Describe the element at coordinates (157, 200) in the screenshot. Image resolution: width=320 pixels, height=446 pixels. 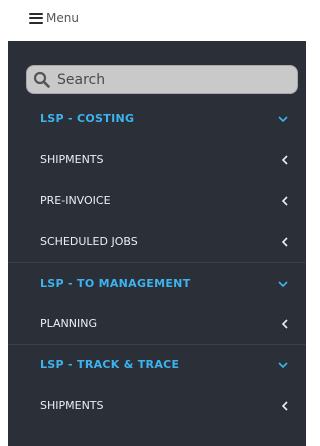
I see `nav-item-pre-invoice: PRE-INVOICE` at that location.